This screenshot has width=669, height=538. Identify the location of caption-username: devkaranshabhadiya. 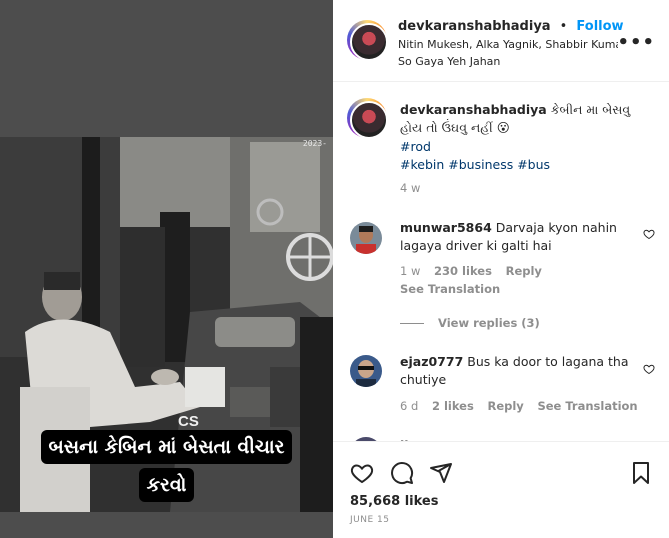
(473, 109).